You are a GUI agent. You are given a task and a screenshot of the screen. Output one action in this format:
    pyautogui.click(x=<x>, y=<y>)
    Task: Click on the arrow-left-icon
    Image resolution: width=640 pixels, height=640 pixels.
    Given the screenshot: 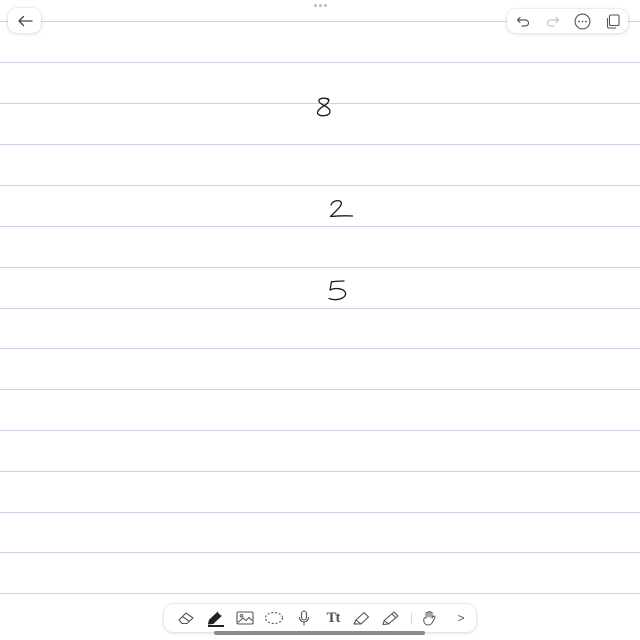 What is the action you would take?
    pyautogui.click(x=24, y=20)
    